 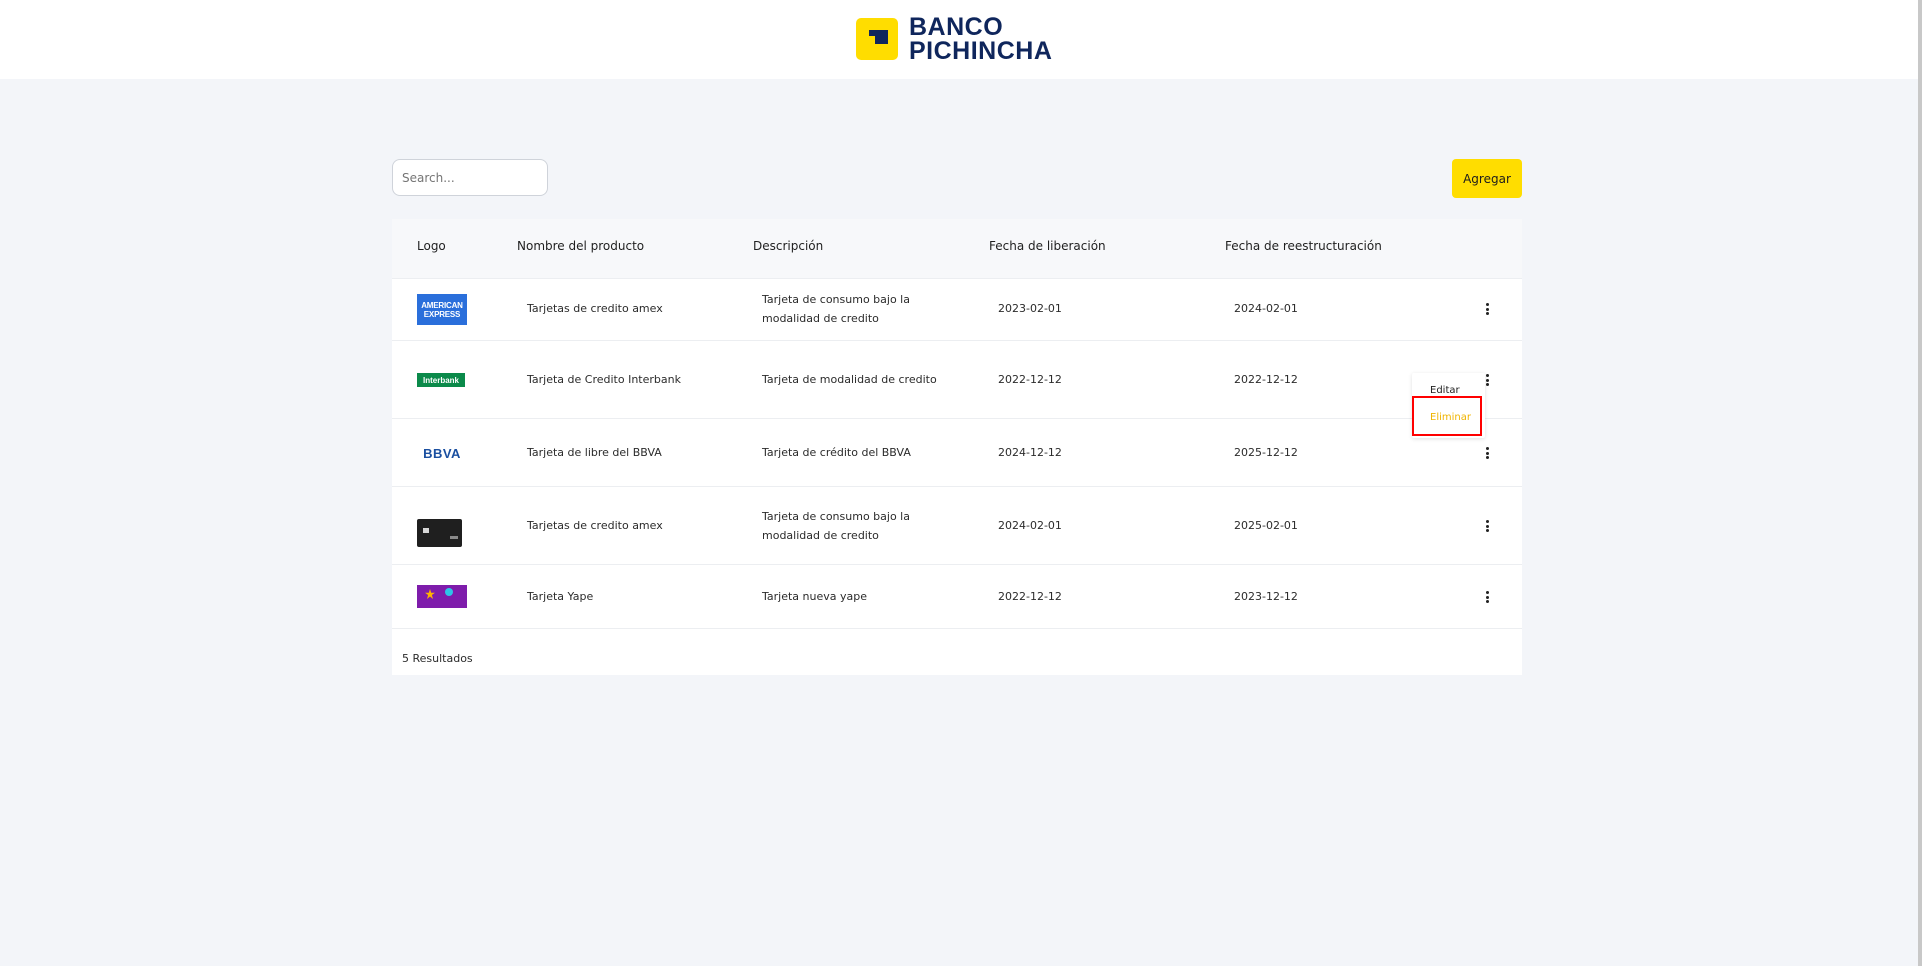 I want to click on star-icon, so click(x=430, y=594).